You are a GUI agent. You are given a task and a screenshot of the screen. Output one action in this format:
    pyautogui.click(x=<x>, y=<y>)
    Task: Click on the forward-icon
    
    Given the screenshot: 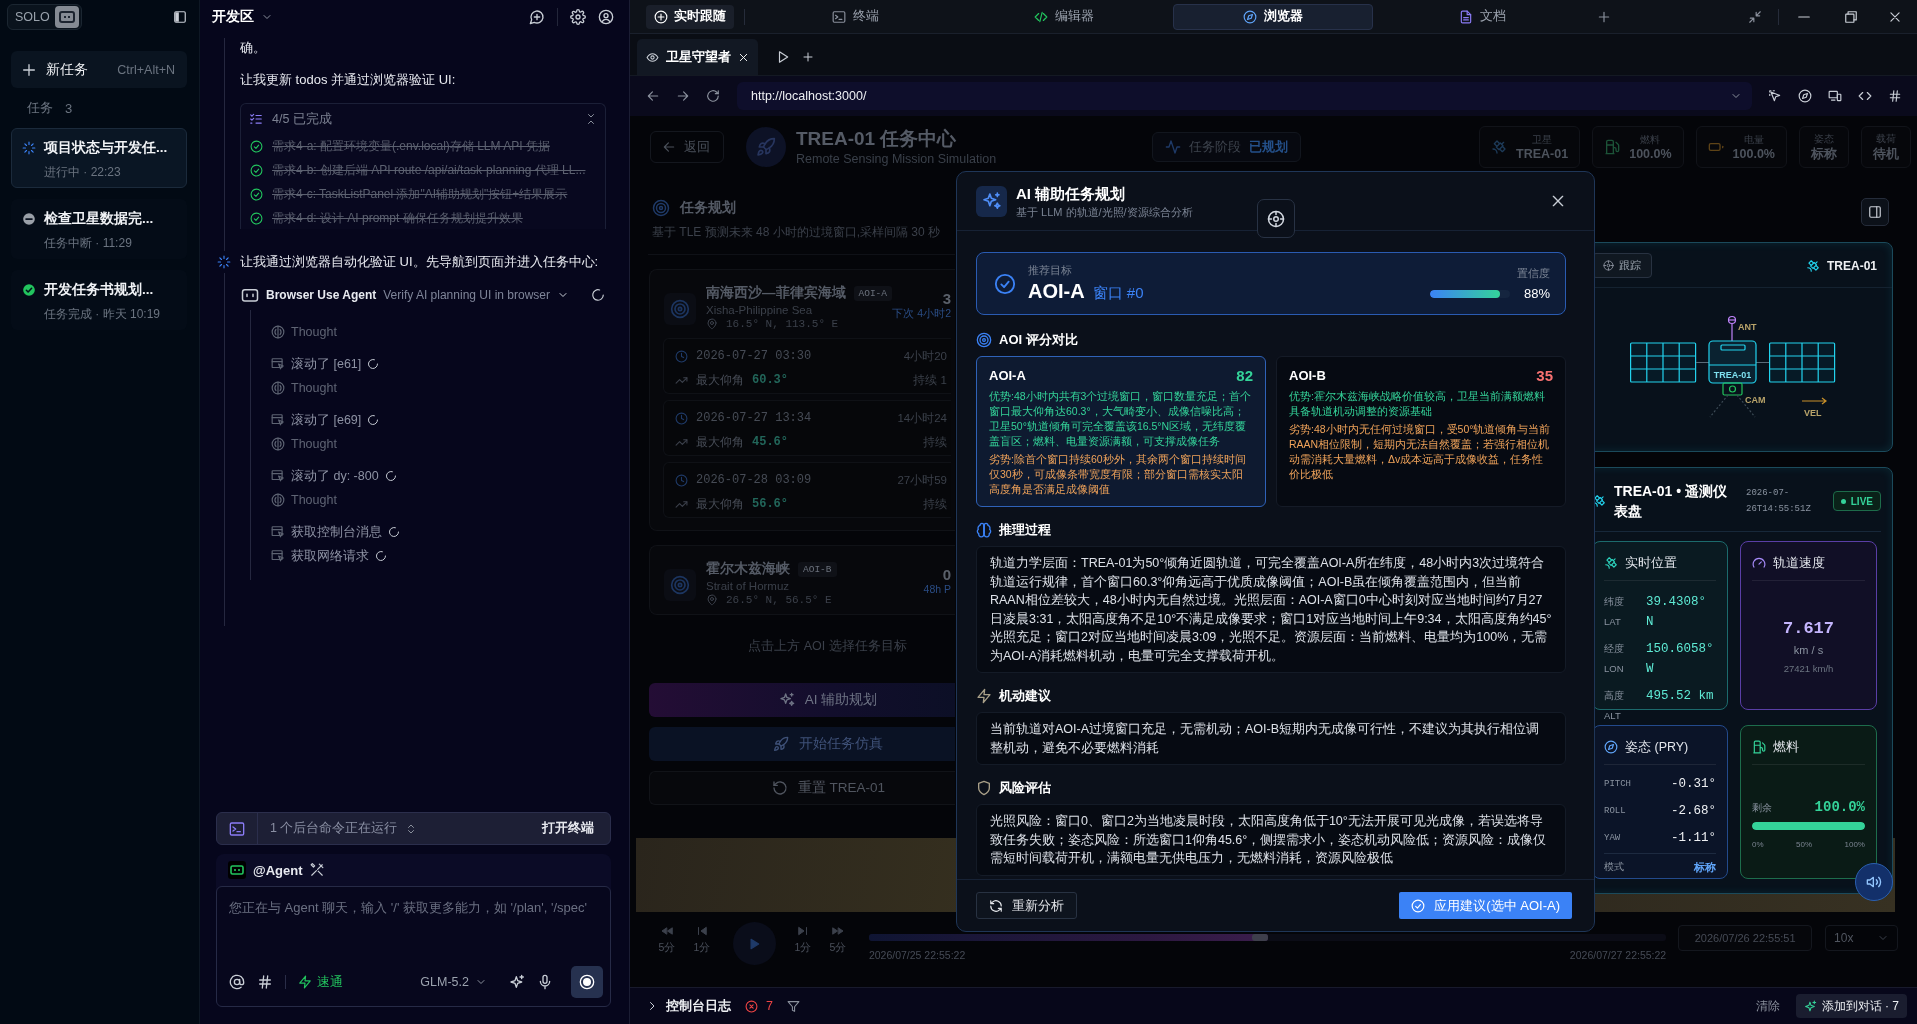 What is the action you would take?
    pyautogui.click(x=683, y=96)
    